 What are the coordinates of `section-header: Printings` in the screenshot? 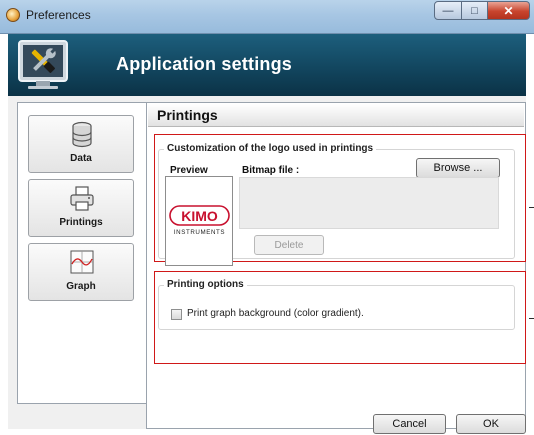 It's located at (336, 115).